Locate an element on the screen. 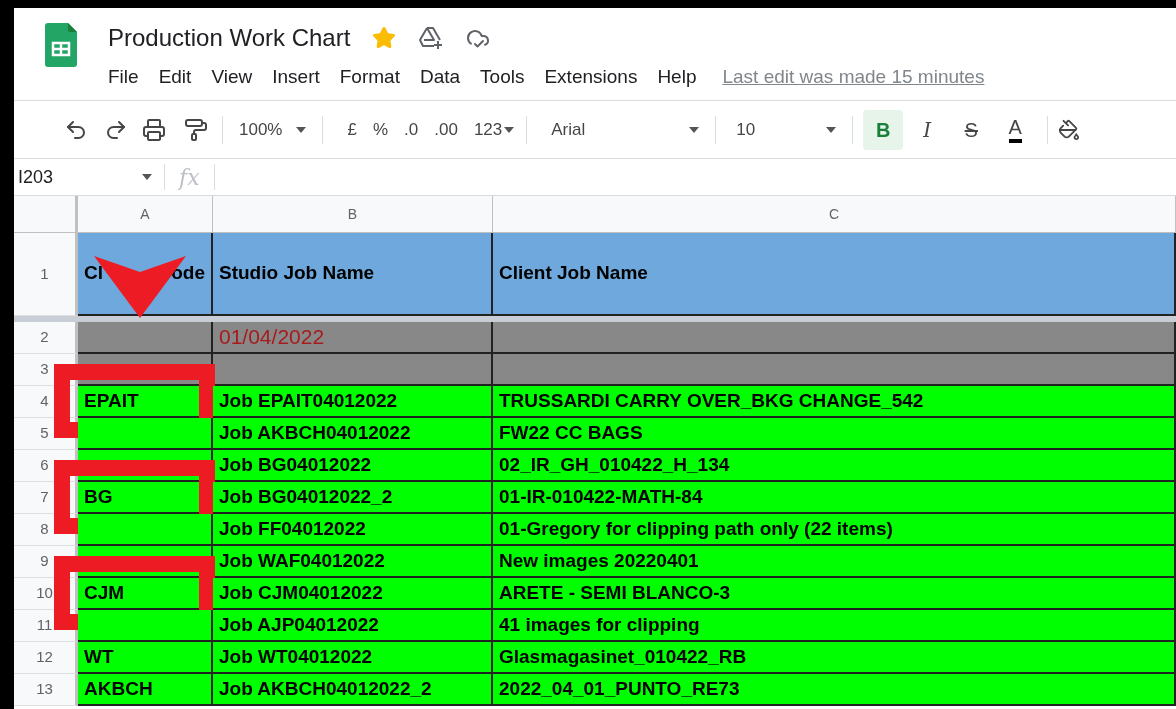  row-number: 2 is located at coordinates (46, 338).